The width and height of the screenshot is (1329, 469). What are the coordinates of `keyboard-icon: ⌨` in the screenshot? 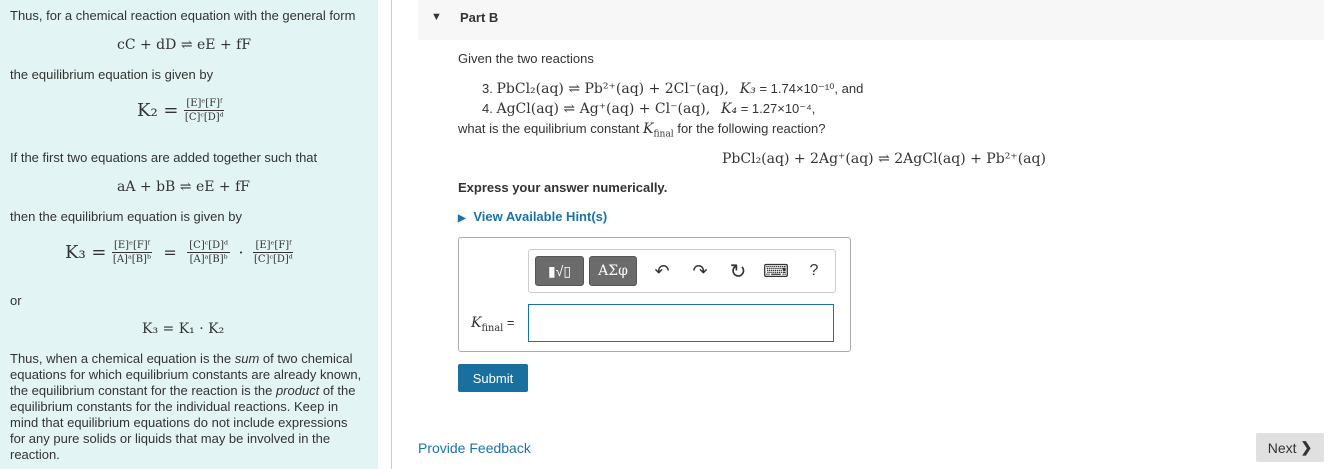 It's located at (776, 270).